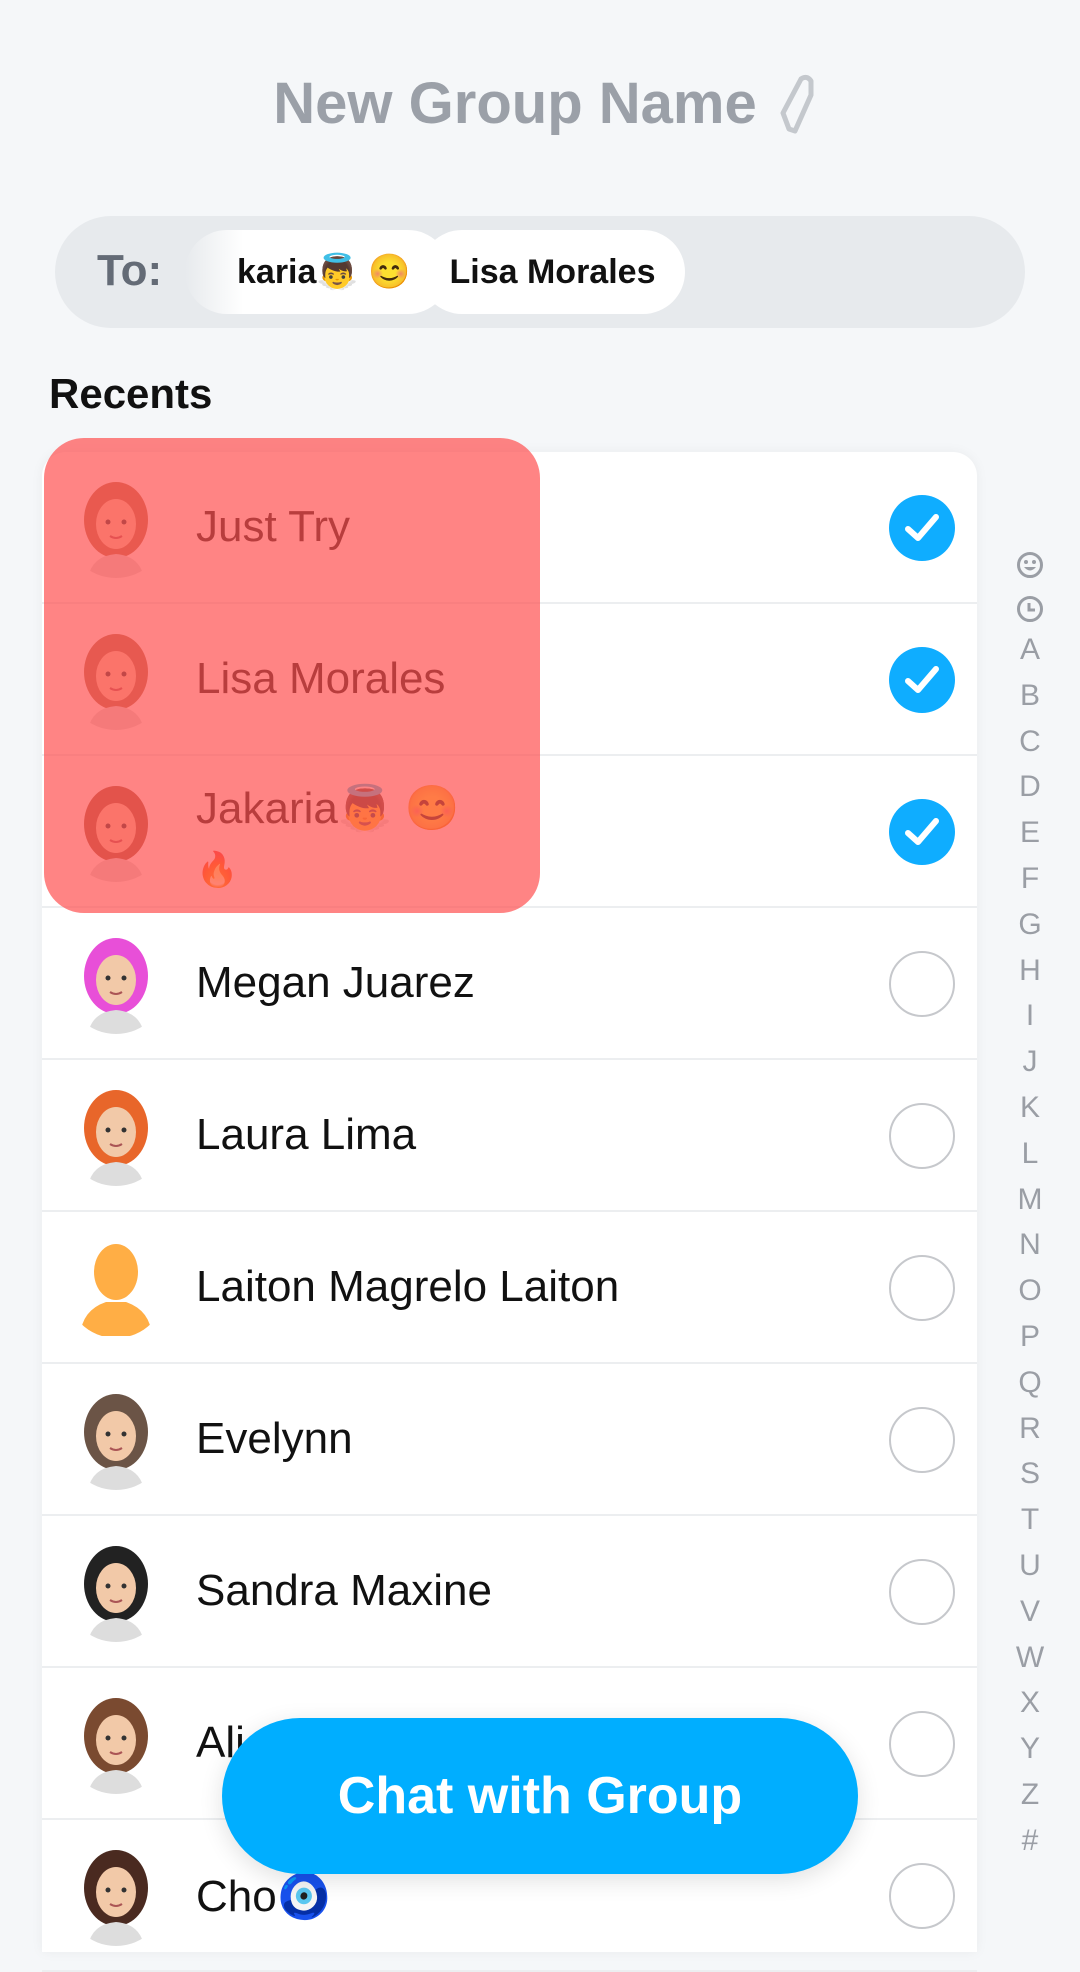  Describe the element at coordinates (1030, 971) in the screenshot. I see `index-letter: H` at that location.